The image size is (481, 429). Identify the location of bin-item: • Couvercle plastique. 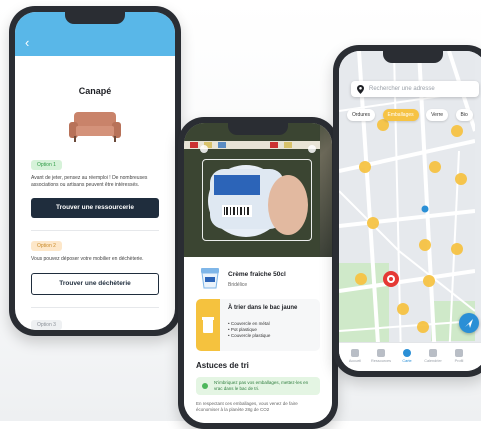
(249, 335).